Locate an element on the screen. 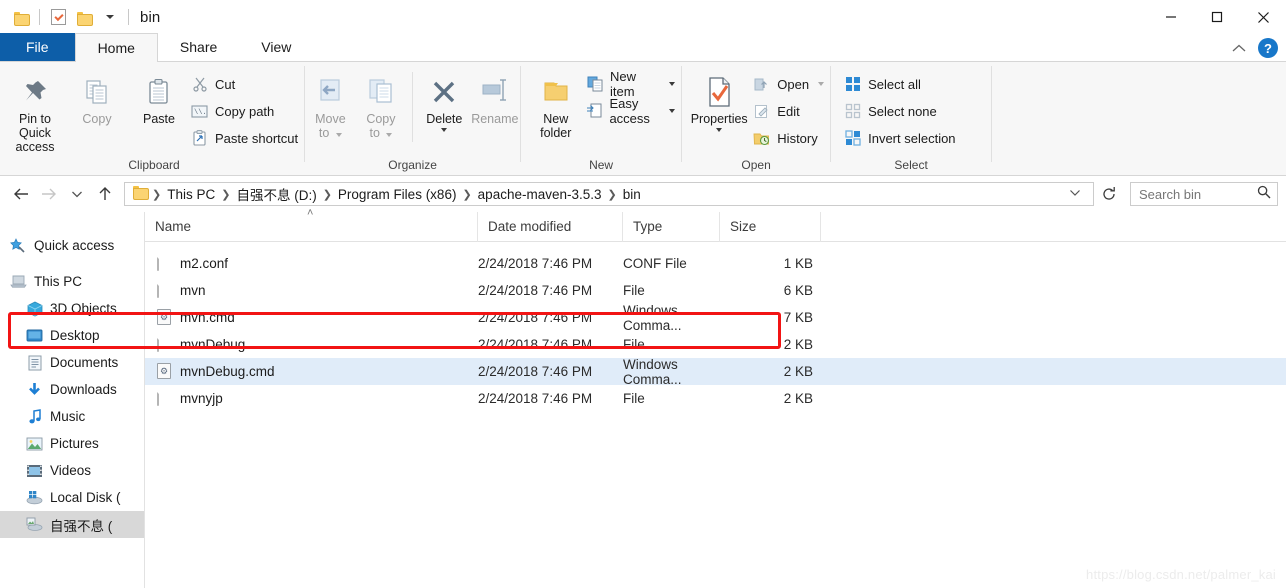 The height and width of the screenshot is (588, 1286). label-line1: Properties is located at coordinates (719, 119).